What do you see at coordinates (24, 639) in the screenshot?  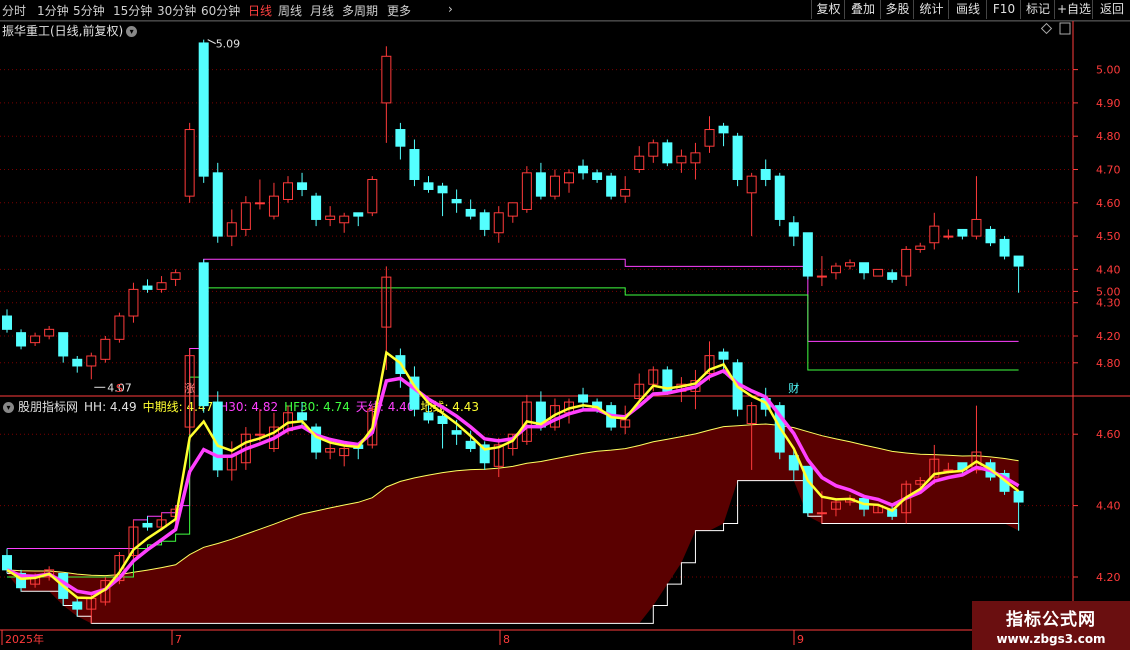 I see `date-label: 2025年` at bounding box center [24, 639].